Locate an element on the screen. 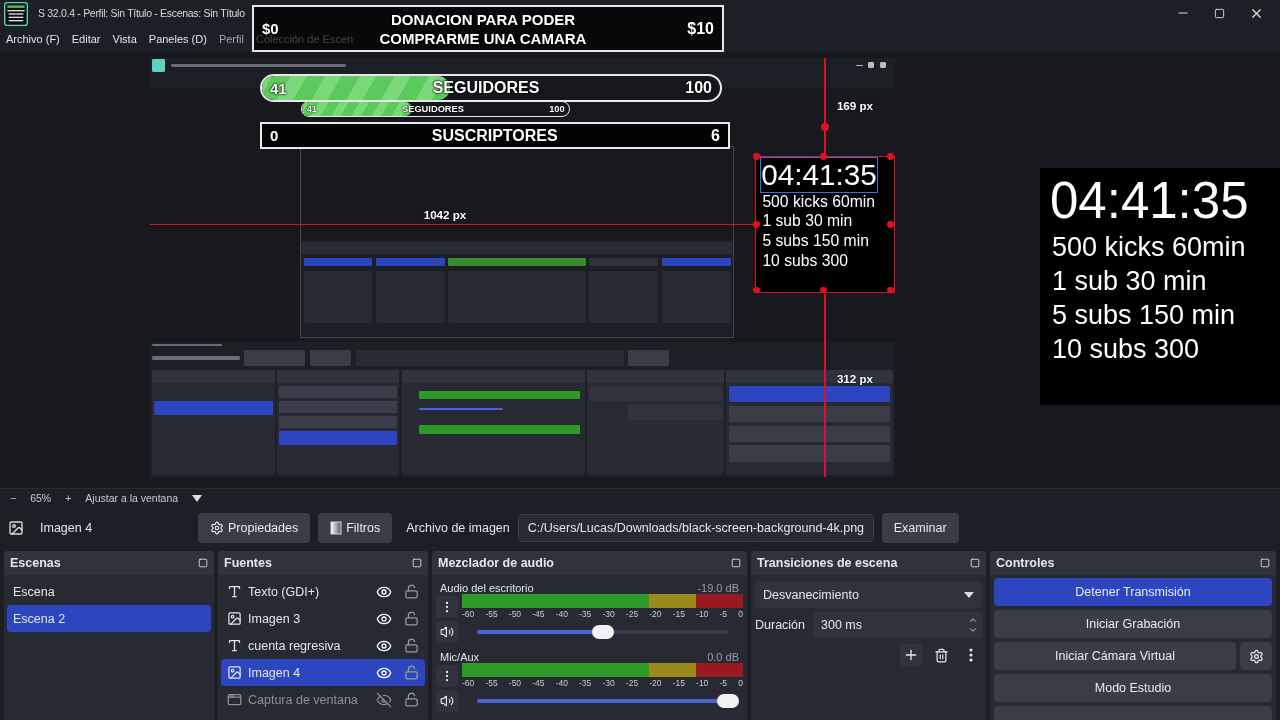 This screenshot has width=1280, height=720. source-item: Captura de ventana is located at coordinates (323, 699).